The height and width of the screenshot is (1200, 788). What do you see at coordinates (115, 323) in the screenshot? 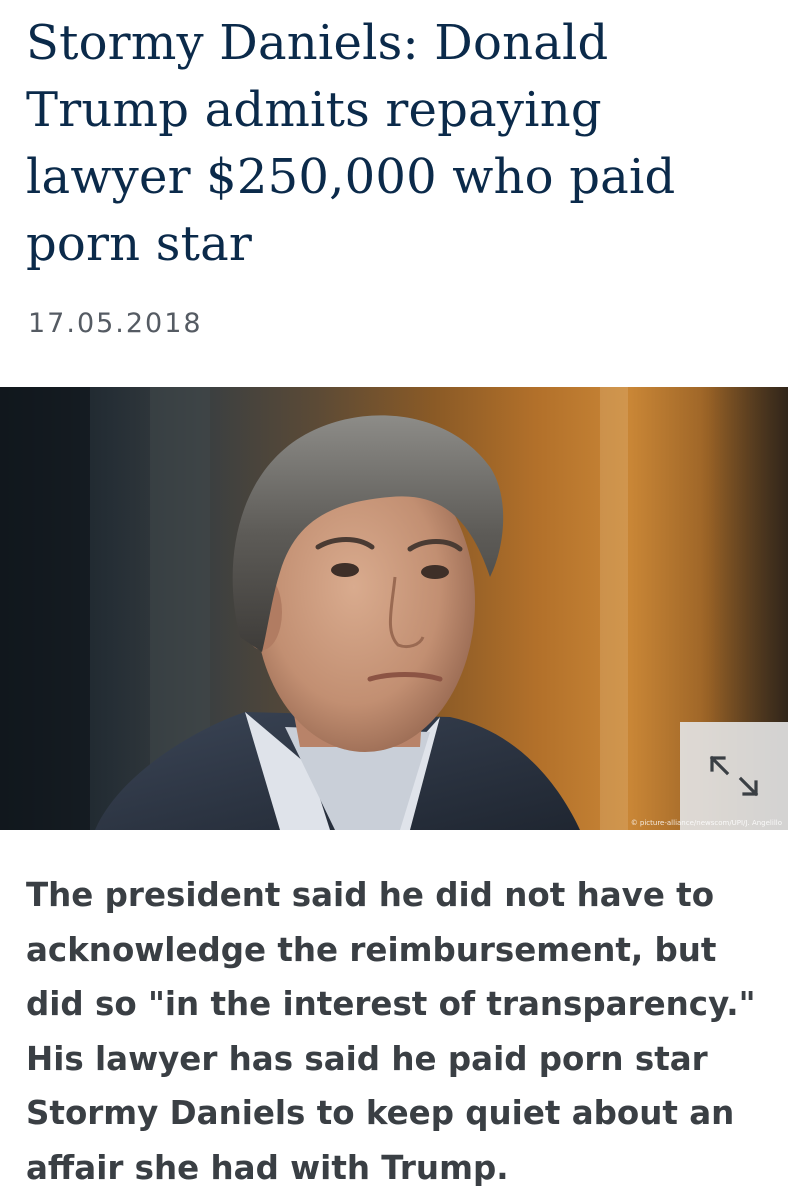
I see `article-date: 17.05.2018` at bounding box center [115, 323].